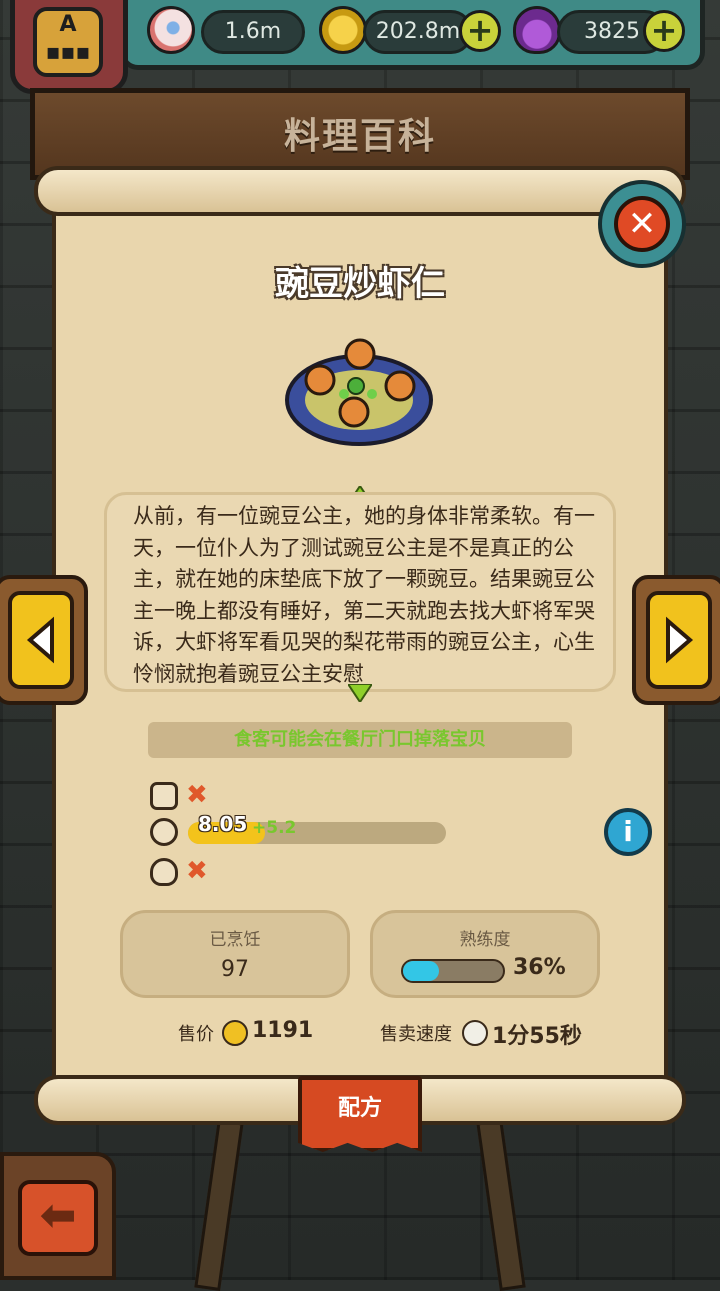 The width and height of the screenshot is (720, 1291). Describe the element at coordinates (360, 191) in the screenshot. I see `scroll-top-roll` at that location.